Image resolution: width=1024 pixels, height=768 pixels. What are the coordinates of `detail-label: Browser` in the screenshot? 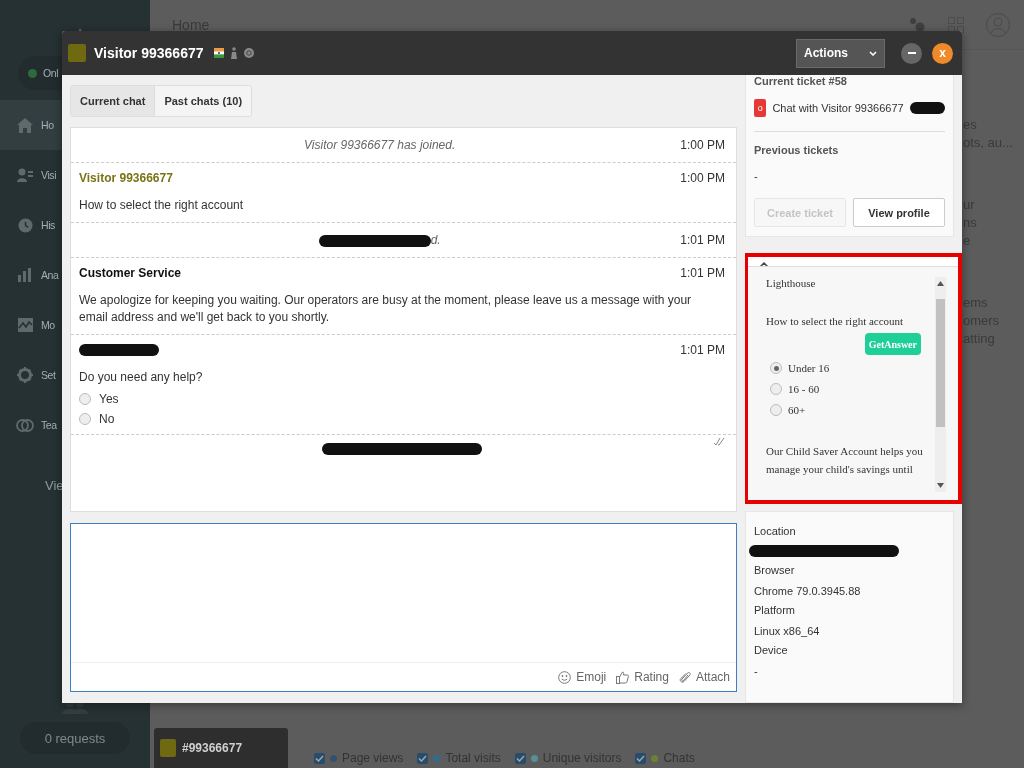 It's located at (775, 570).